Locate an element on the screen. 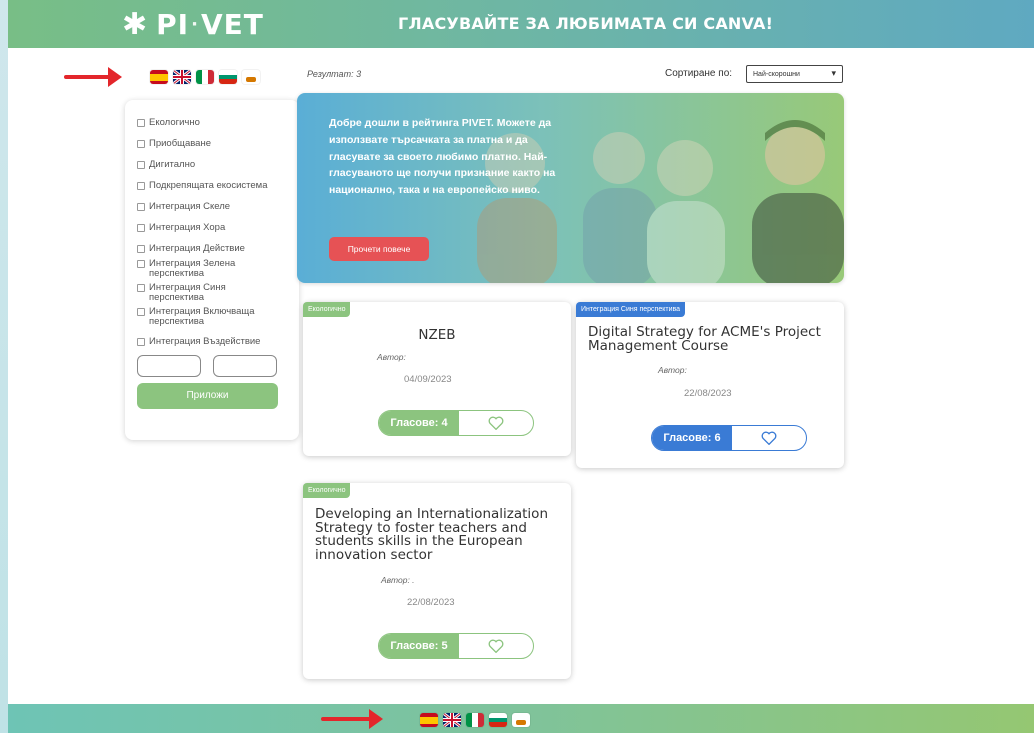  range-to-input is located at coordinates (245, 365).